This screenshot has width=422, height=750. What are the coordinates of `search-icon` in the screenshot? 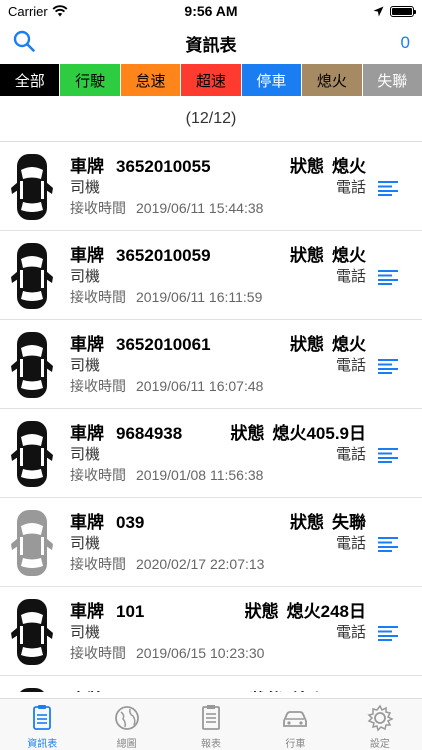 It's located at (24, 41).